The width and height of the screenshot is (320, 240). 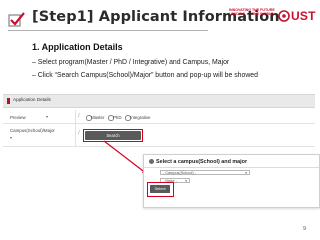 What do you see at coordinates (231, 167) in the screenshot?
I see `popup-divider` at bounding box center [231, 167].